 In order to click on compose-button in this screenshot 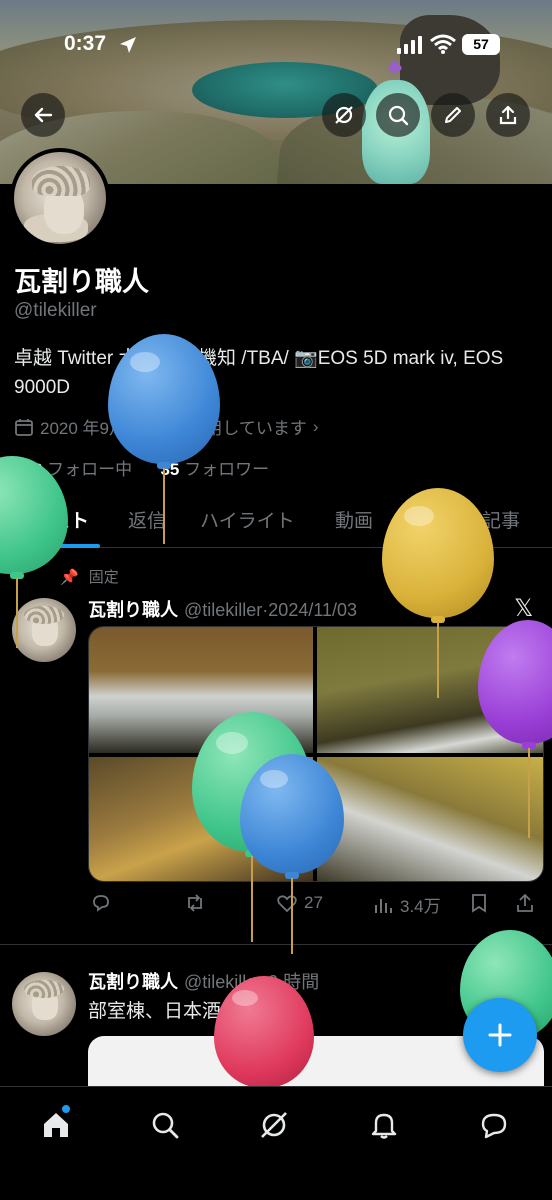, I will do `click(500, 1035)`.